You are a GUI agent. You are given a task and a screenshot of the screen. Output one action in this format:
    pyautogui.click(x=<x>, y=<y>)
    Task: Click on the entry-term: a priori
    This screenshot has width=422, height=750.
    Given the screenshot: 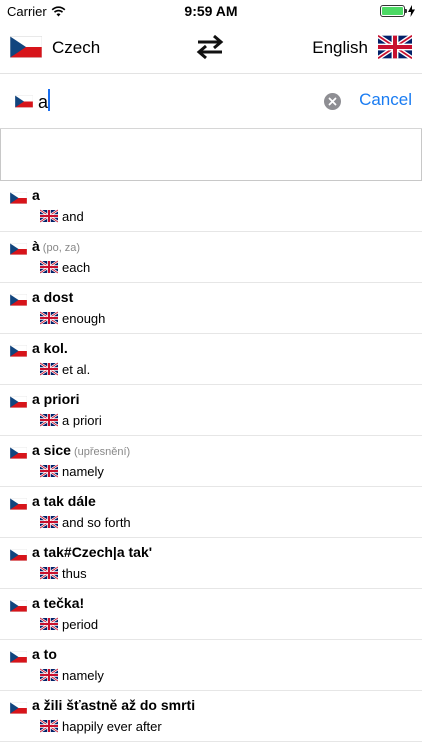 What is the action you would take?
    pyautogui.click(x=57, y=399)
    